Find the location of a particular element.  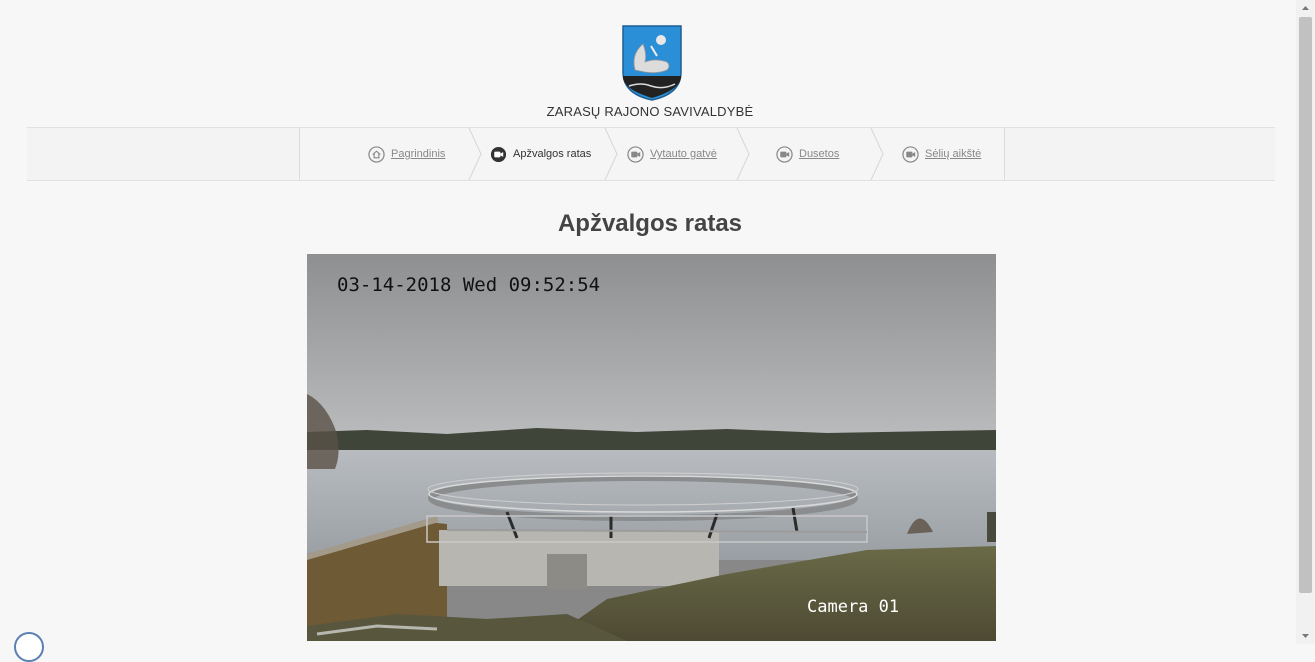

page-title: Apžvalgos ratas is located at coordinates (650, 223).